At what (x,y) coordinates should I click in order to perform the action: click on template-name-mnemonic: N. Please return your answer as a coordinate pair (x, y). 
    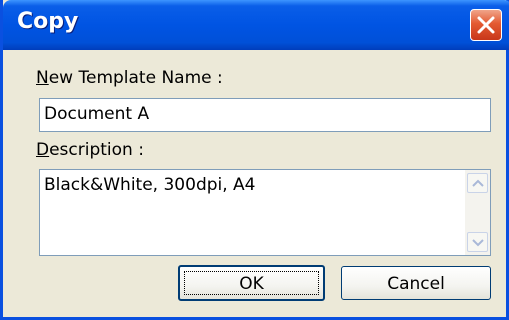
    Looking at the image, I should click on (42, 78).